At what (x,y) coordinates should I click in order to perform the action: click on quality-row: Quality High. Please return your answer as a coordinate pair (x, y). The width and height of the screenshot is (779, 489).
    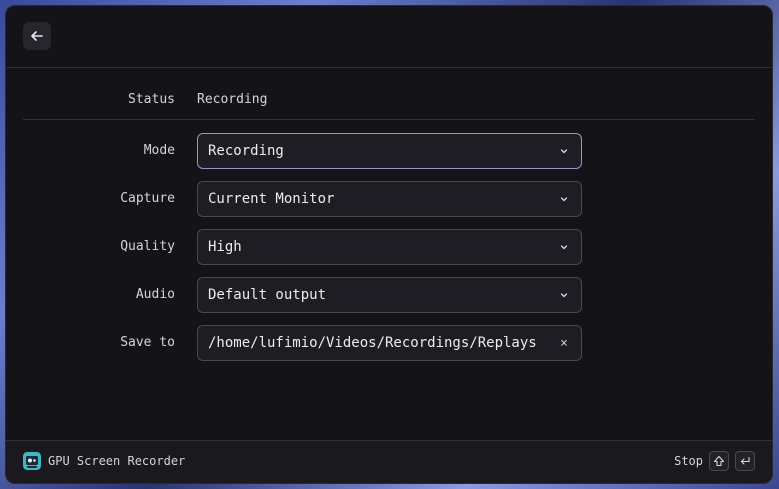
    Looking at the image, I should click on (389, 247).